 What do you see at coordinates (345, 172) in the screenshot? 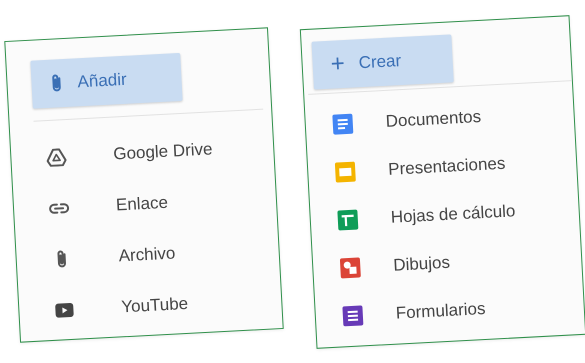
I see `slides-icon` at bounding box center [345, 172].